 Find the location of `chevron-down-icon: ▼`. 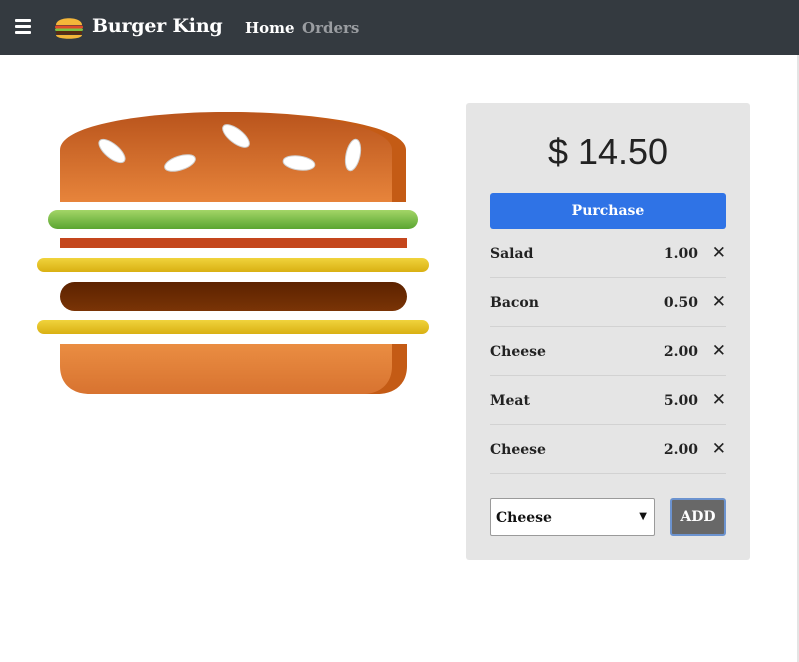

chevron-down-icon: ▼ is located at coordinates (643, 516).